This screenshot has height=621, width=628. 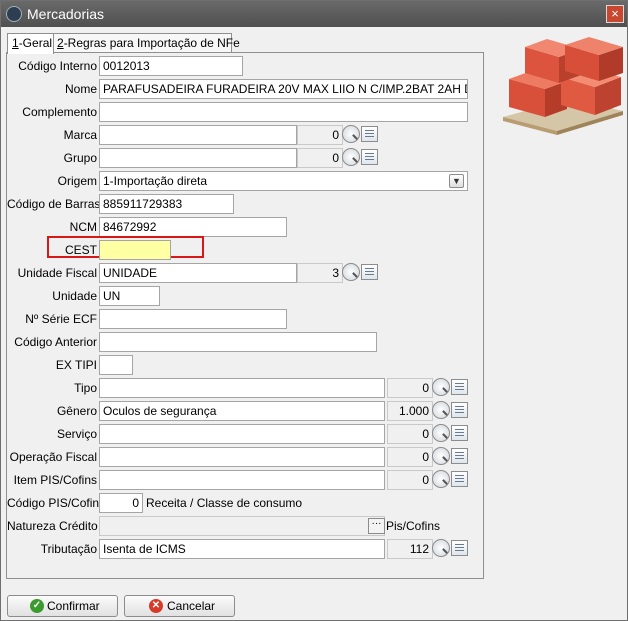 I want to click on tributacao-list-icon, so click(x=459, y=548).